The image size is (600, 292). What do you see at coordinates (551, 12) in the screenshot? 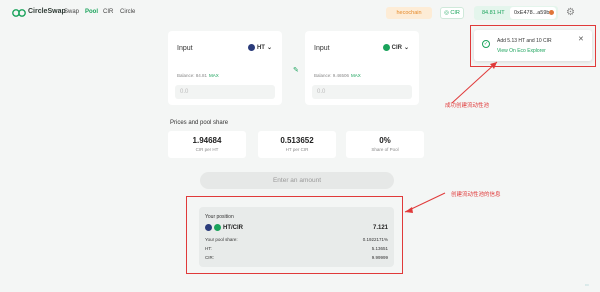
I see `avatar-icon` at bounding box center [551, 12].